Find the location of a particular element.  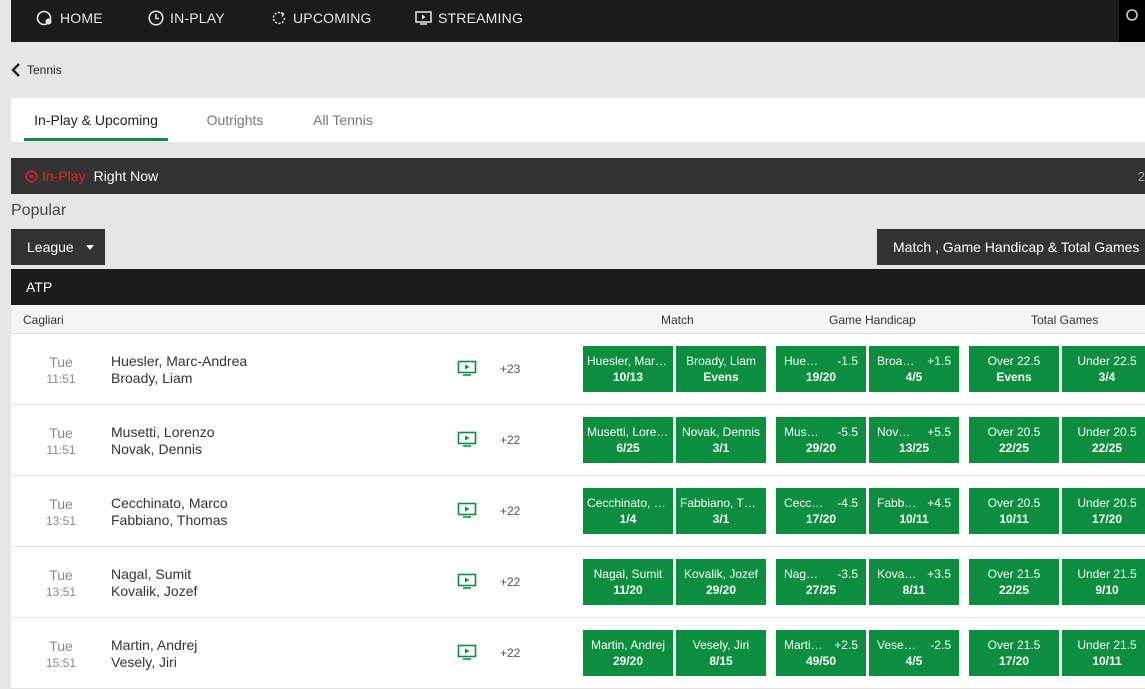

player-one: Cecchinato, Marco is located at coordinates (169, 503).